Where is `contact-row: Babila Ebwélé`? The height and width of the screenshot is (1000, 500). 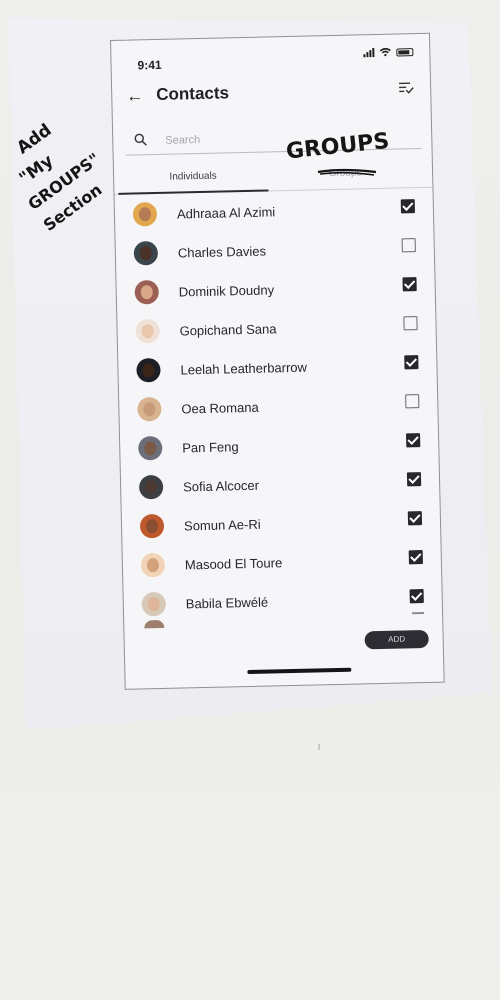 contact-row: Babila Ebwélé is located at coordinates (282, 603).